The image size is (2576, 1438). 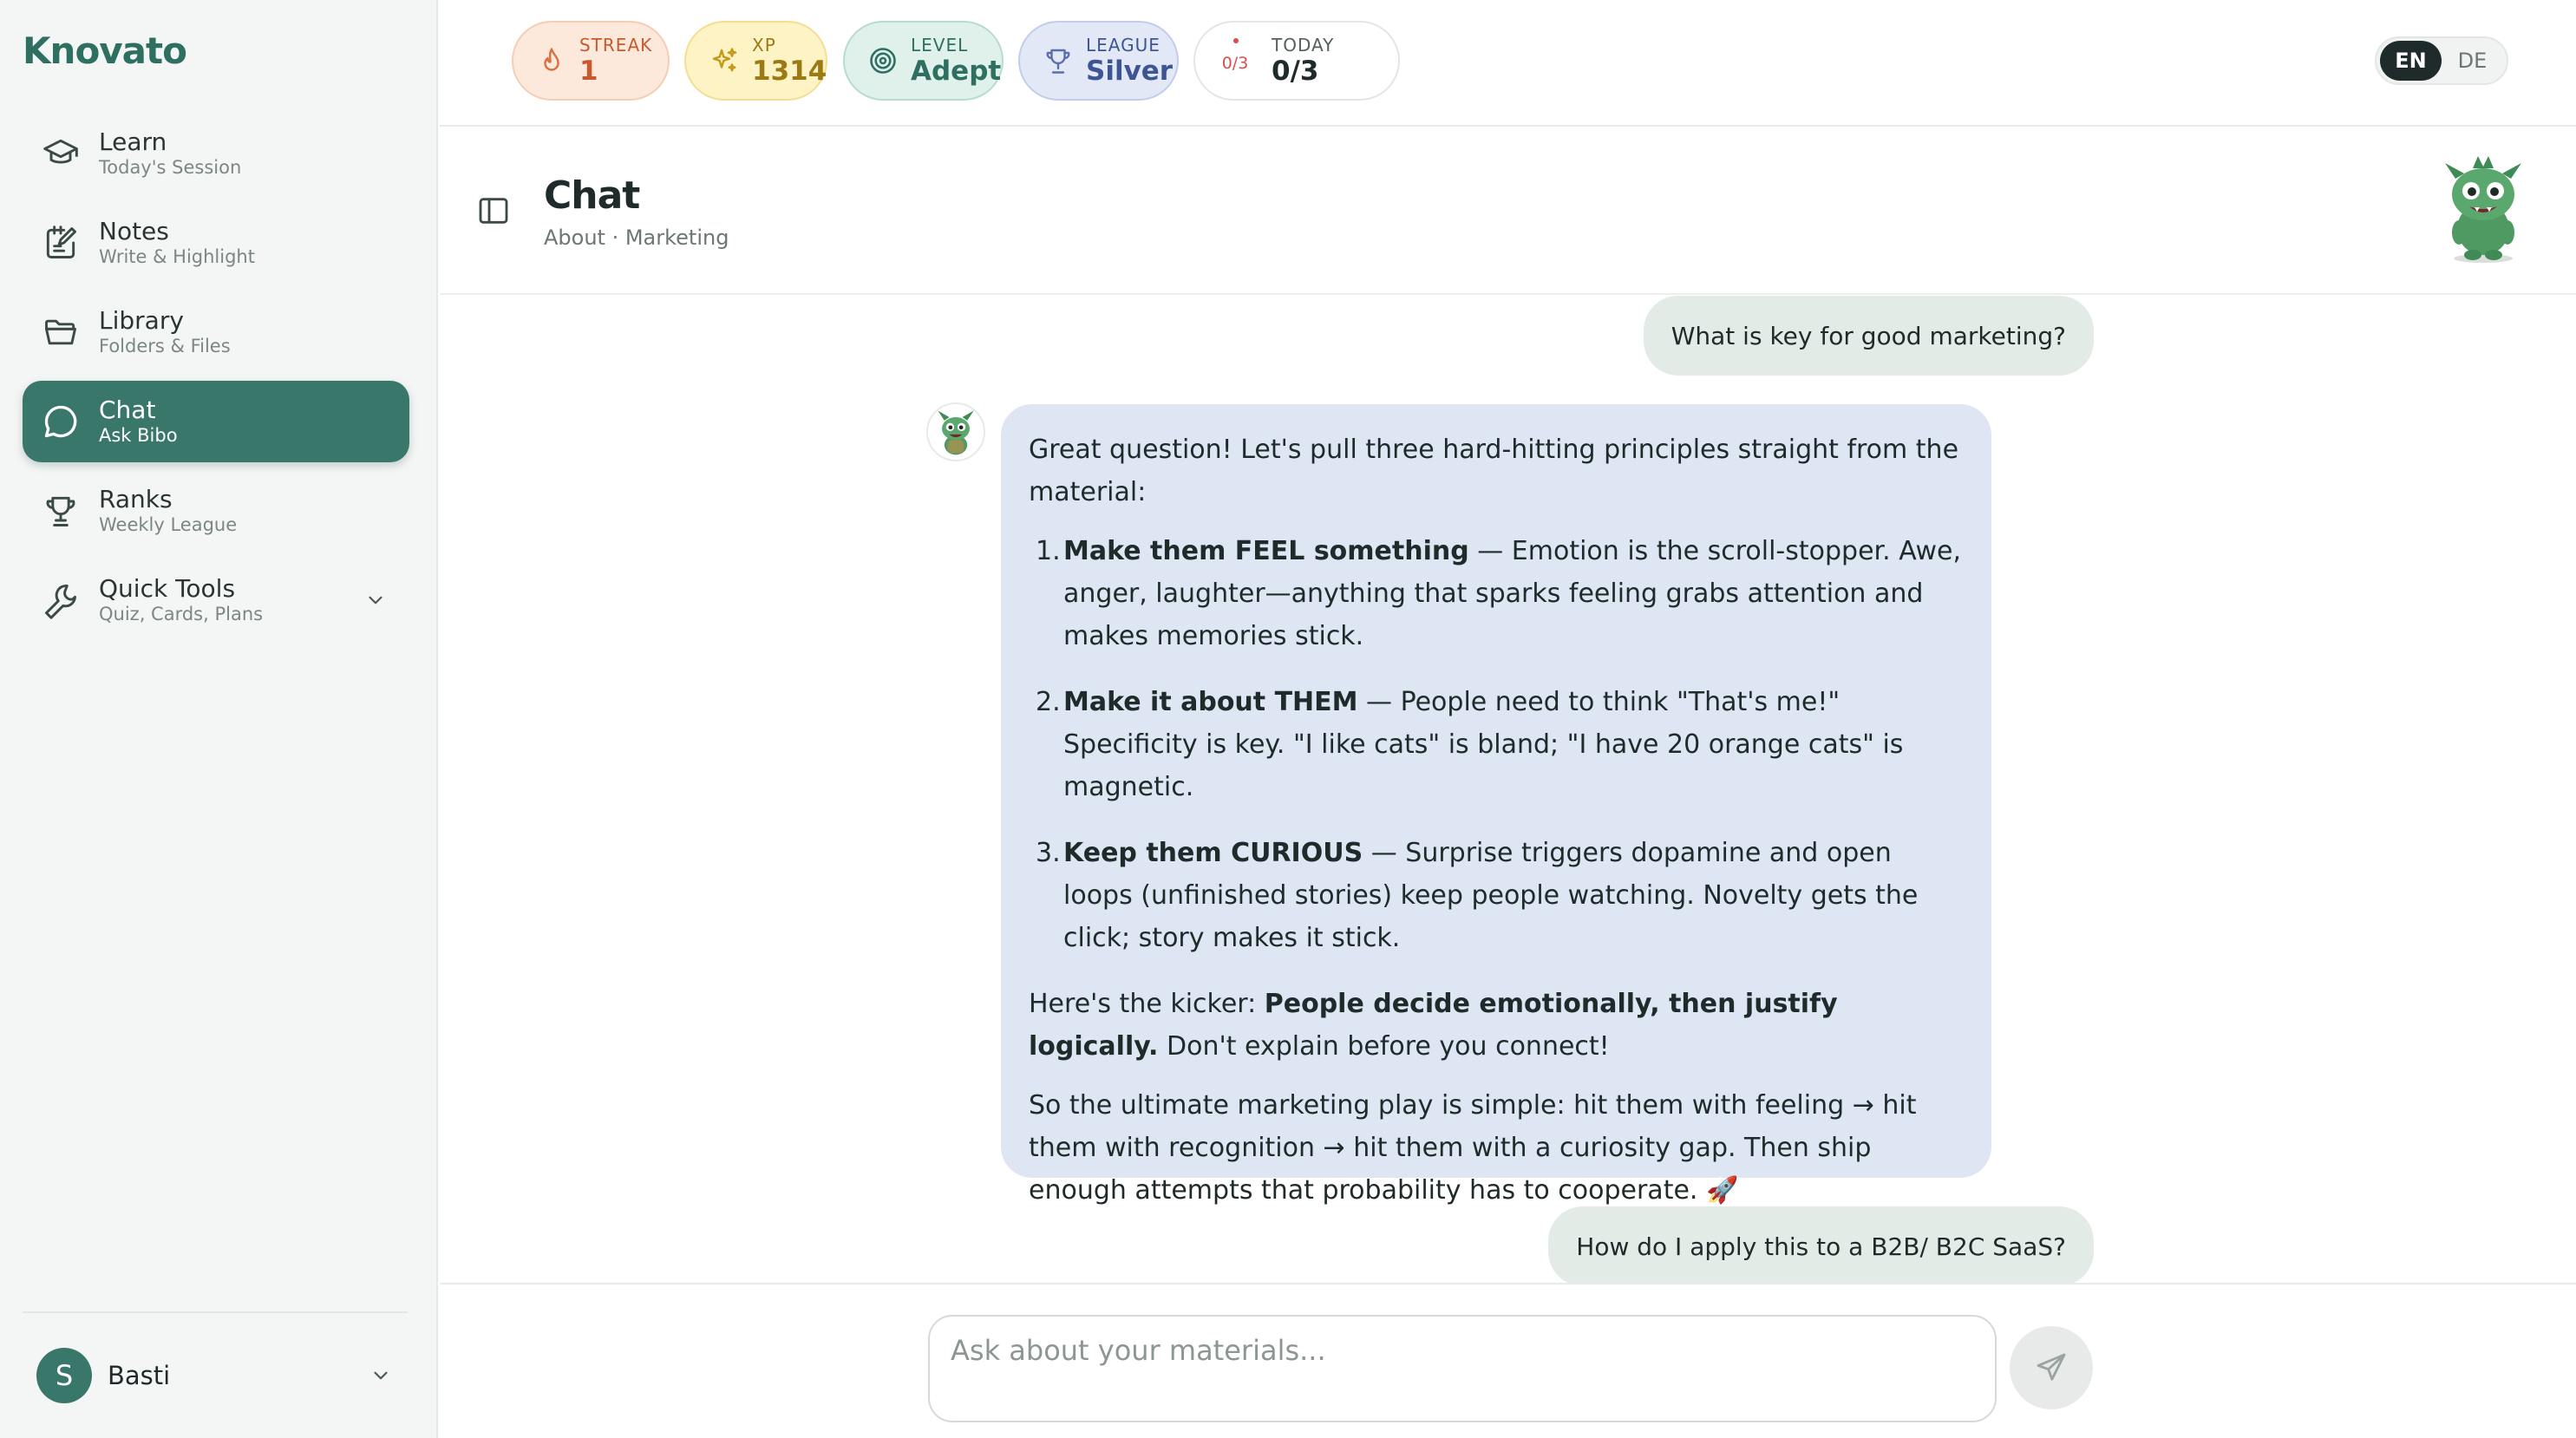 I want to click on language-option-de: DE, so click(x=2472, y=61).